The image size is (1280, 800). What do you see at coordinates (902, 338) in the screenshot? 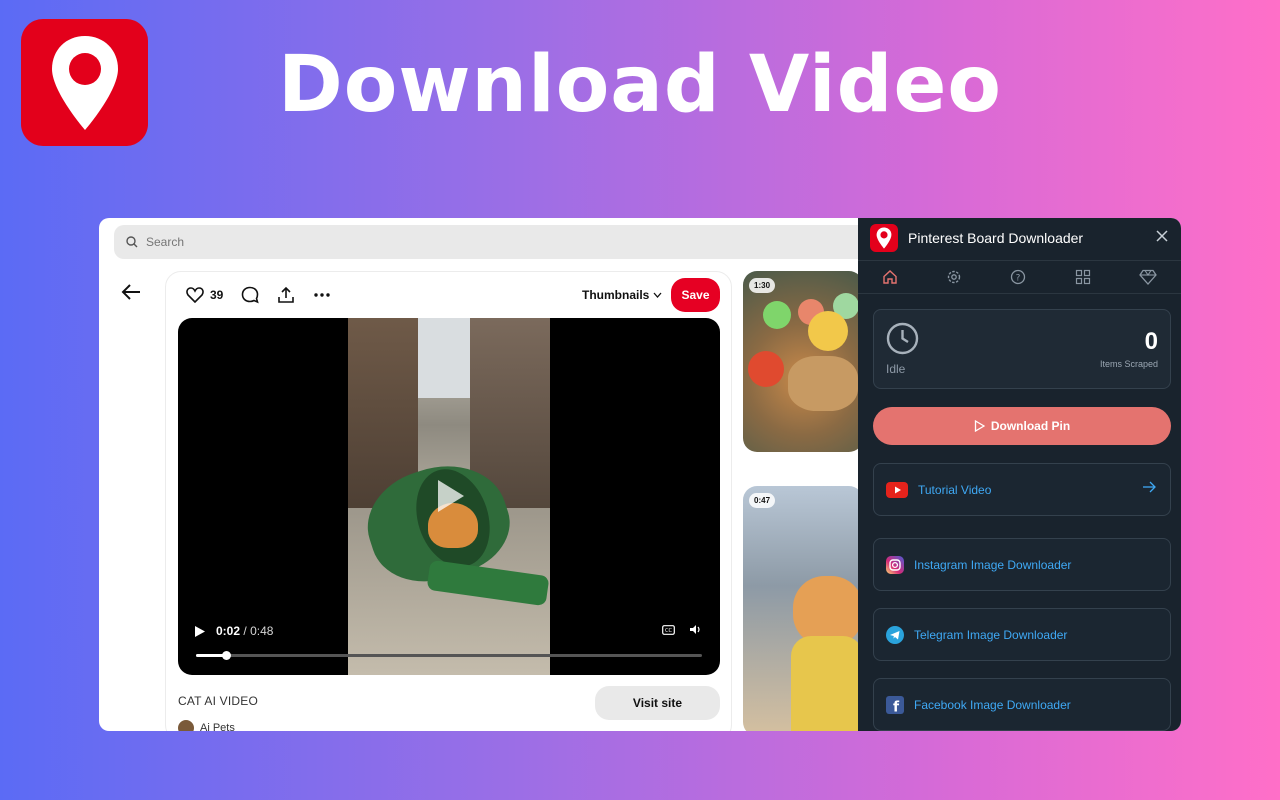
I see `clock-icon` at bounding box center [902, 338].